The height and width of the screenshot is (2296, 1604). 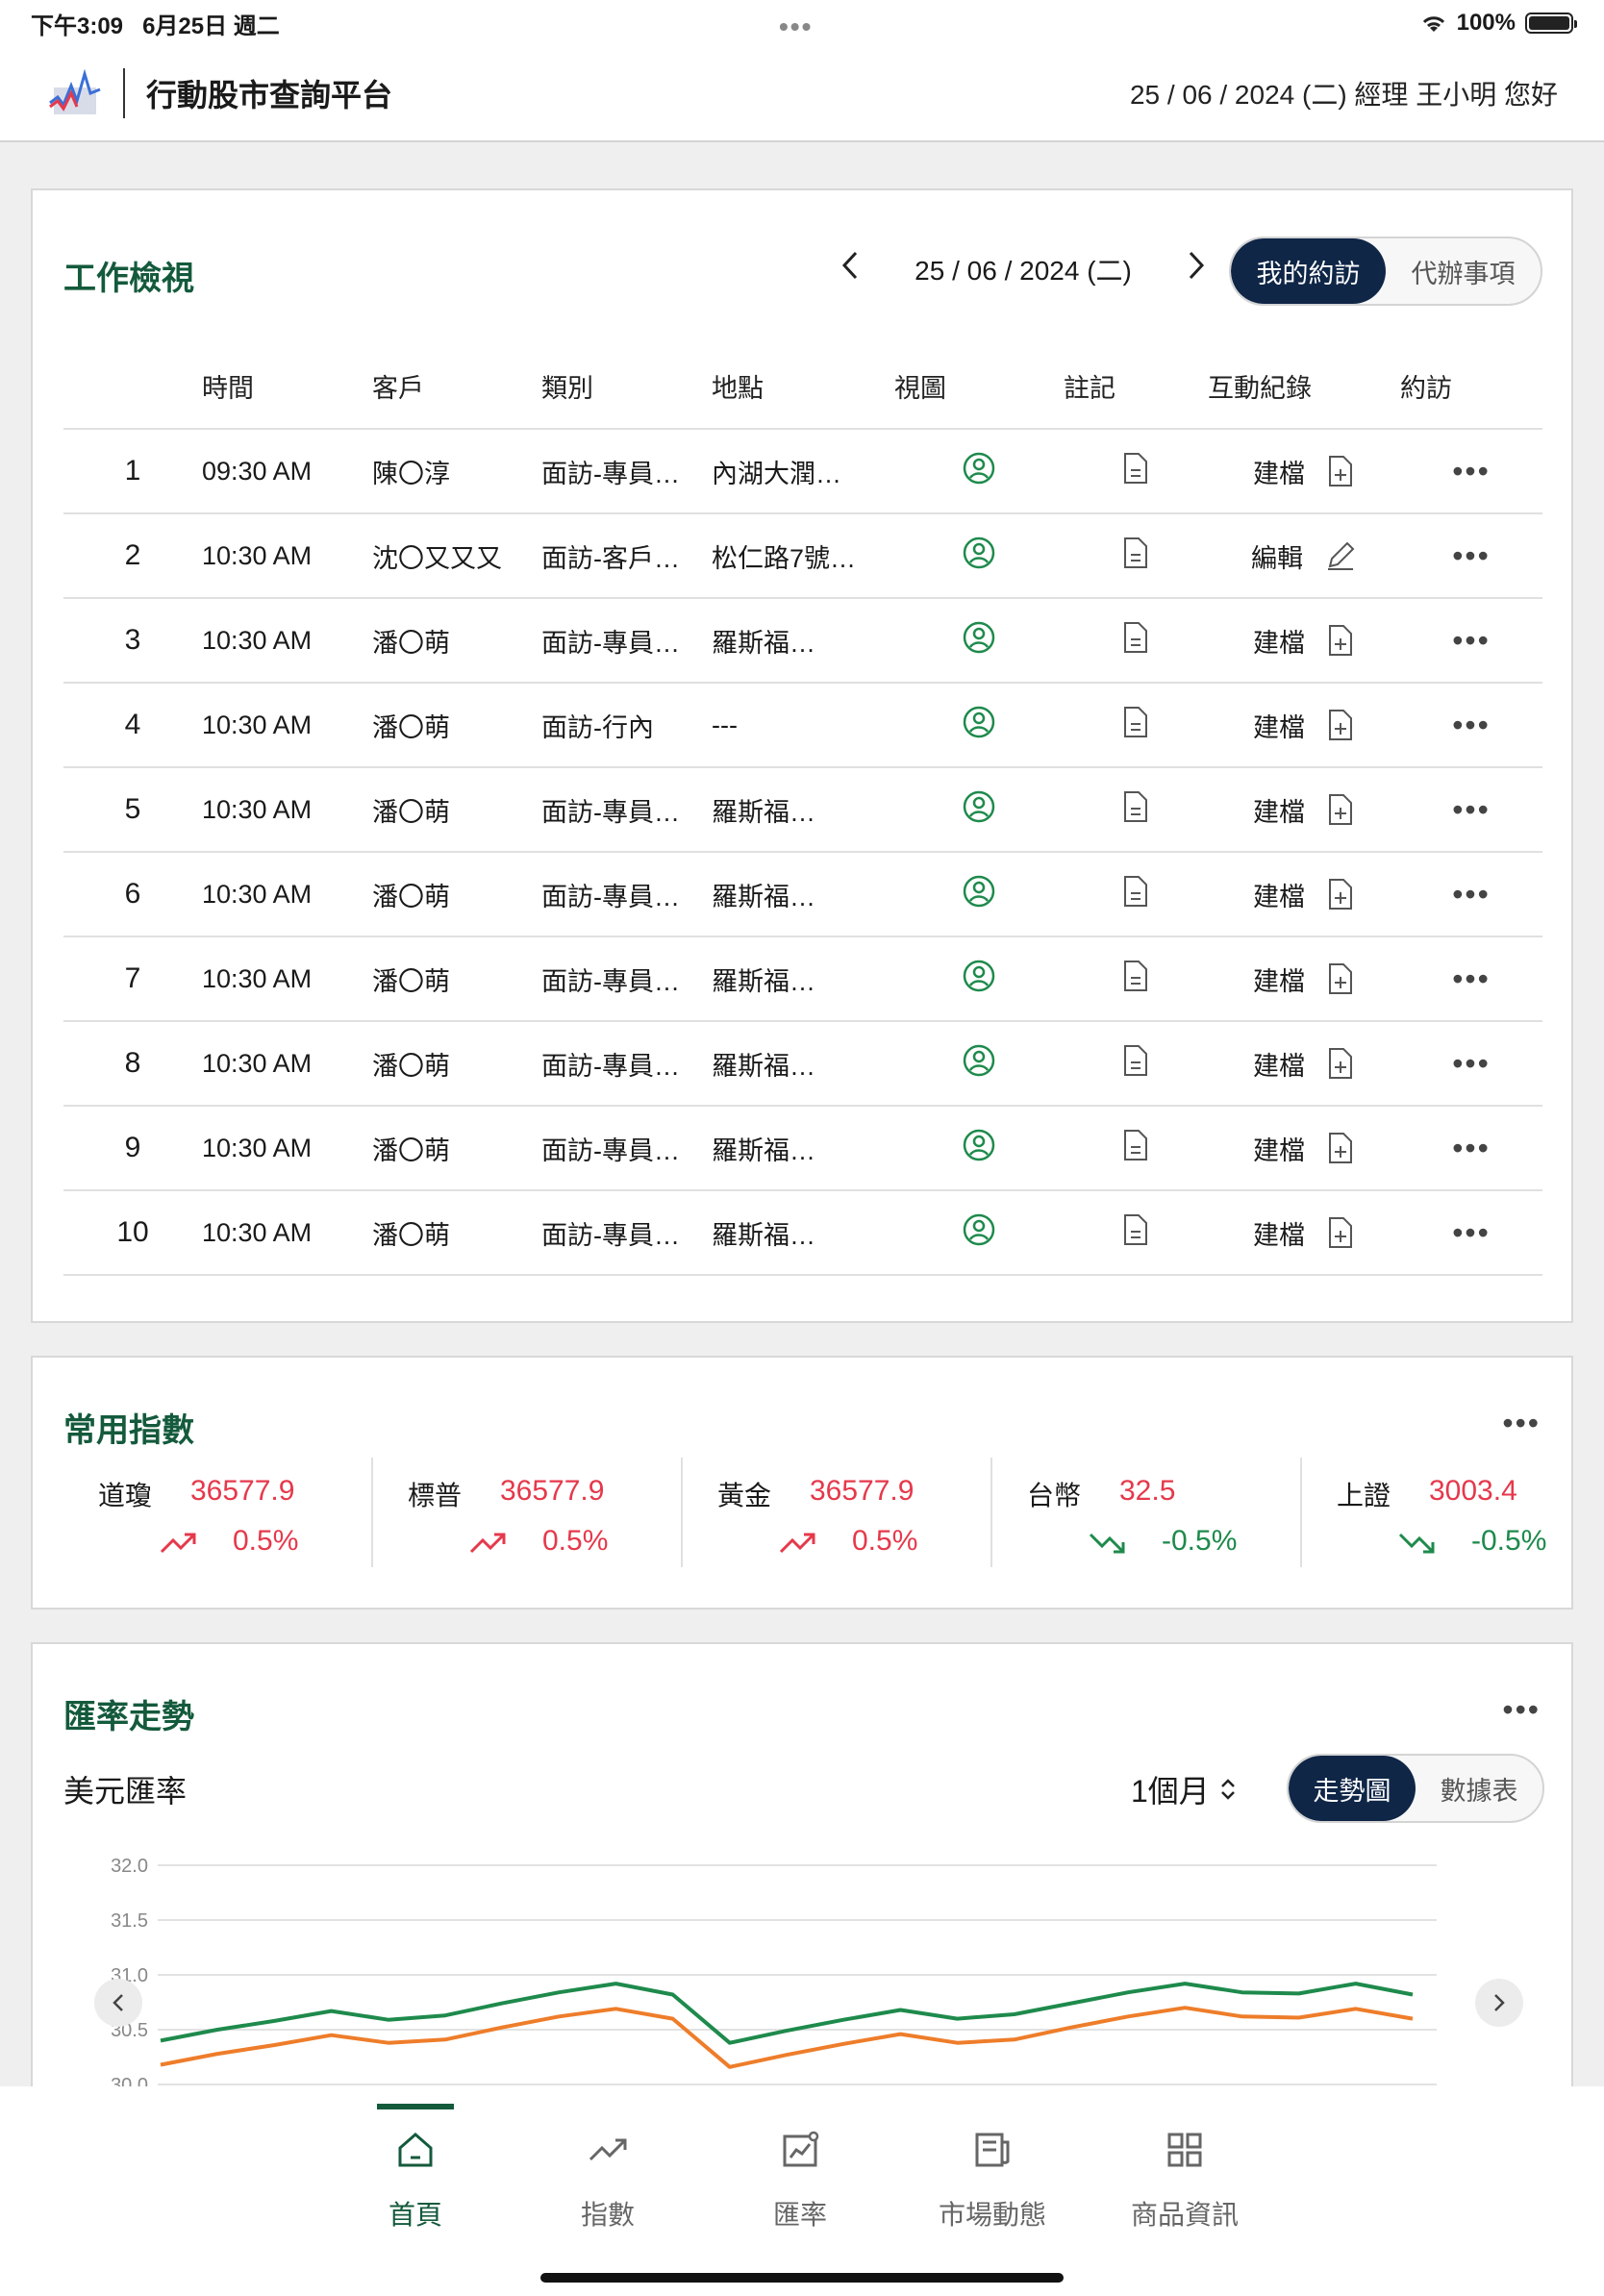 What do you see at coordinates (837, 1512) in the screenshot?
I see `index-tile: 黃金 36577.9 0.5%` at bounding box center [837, 1512].